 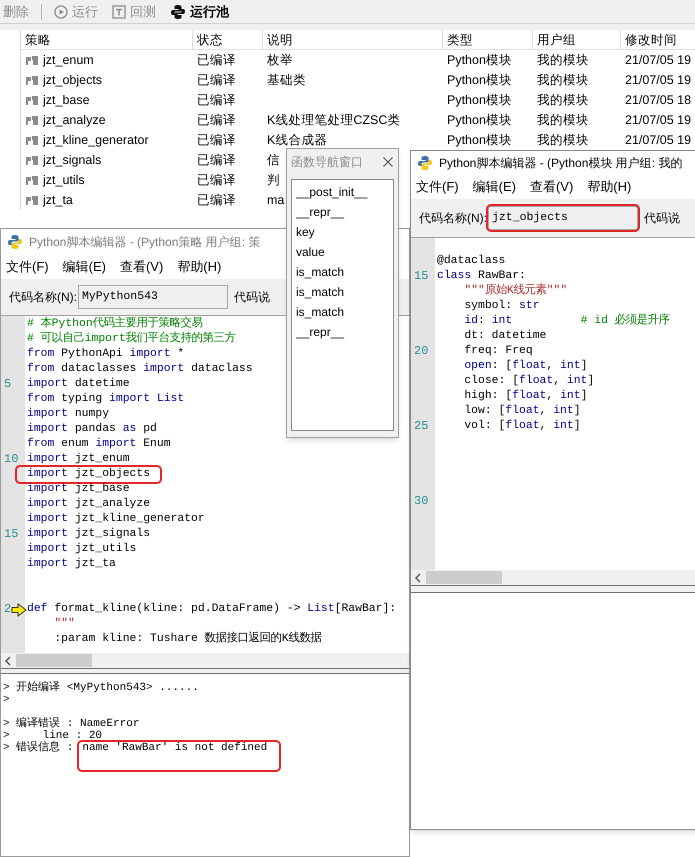 What do you see at coordinates (577, 39) in the screenshot?
I see `column-header: 用户组` at bounding box center [577, 39].